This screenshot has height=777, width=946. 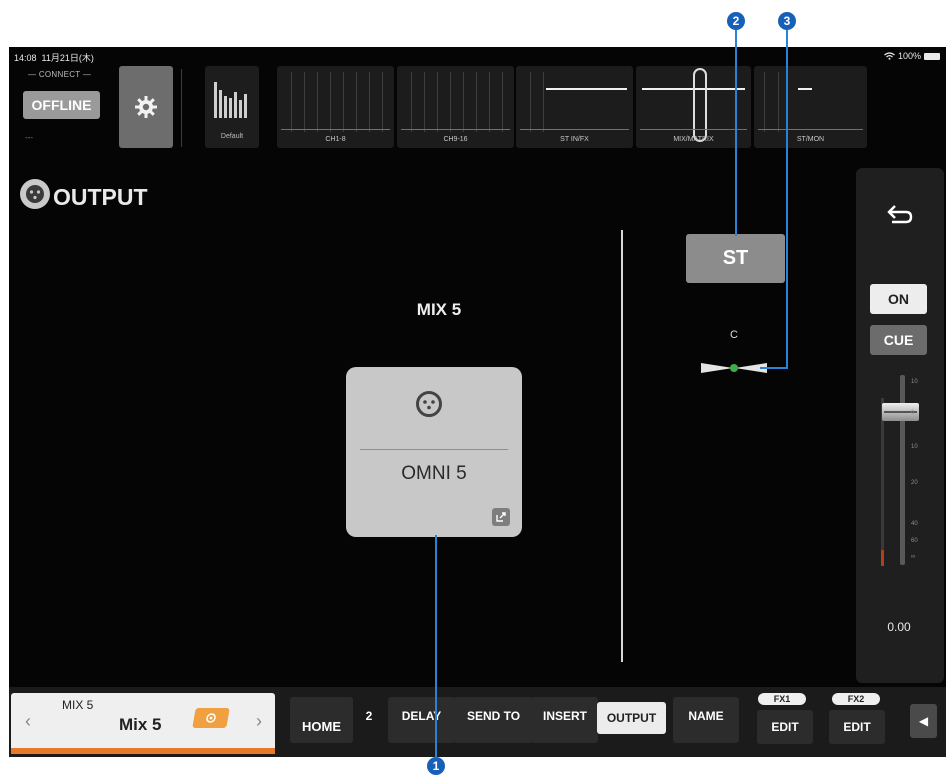 I want to click on page-title: OUTPUT, so click(x=100, y=197).